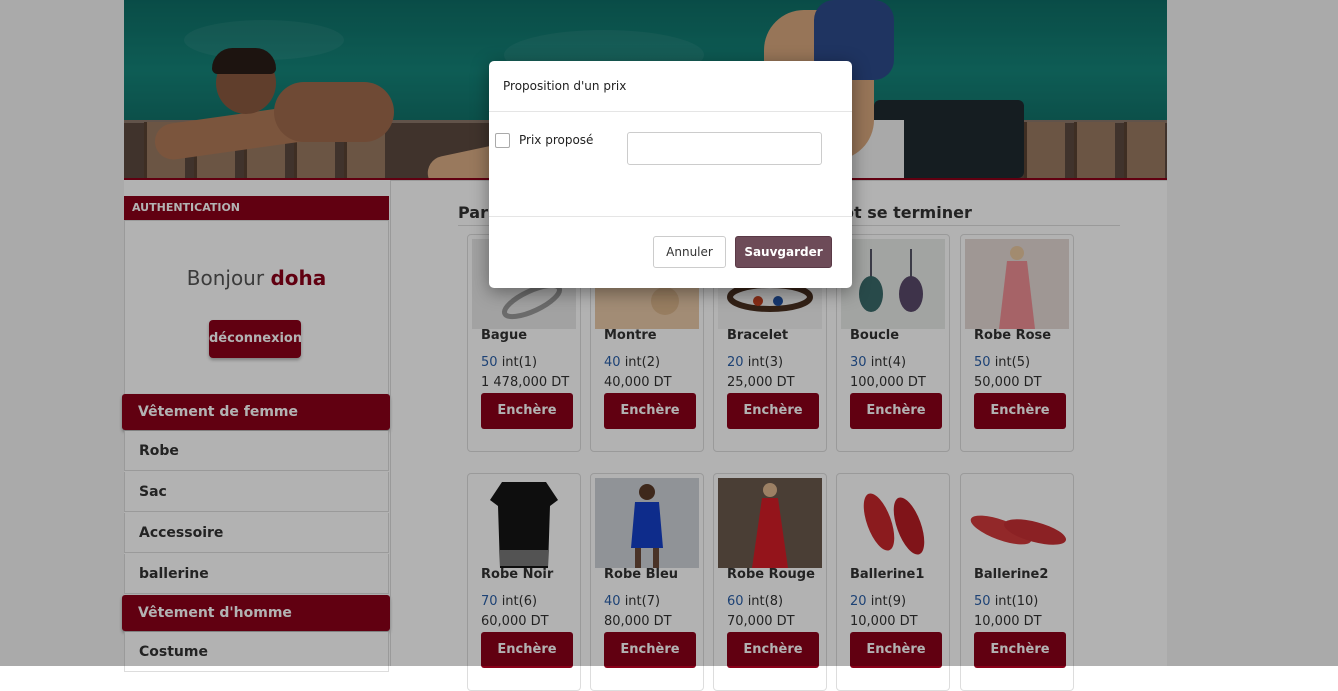  I want to click on cancel-button: Annuler, so click(689, 252).